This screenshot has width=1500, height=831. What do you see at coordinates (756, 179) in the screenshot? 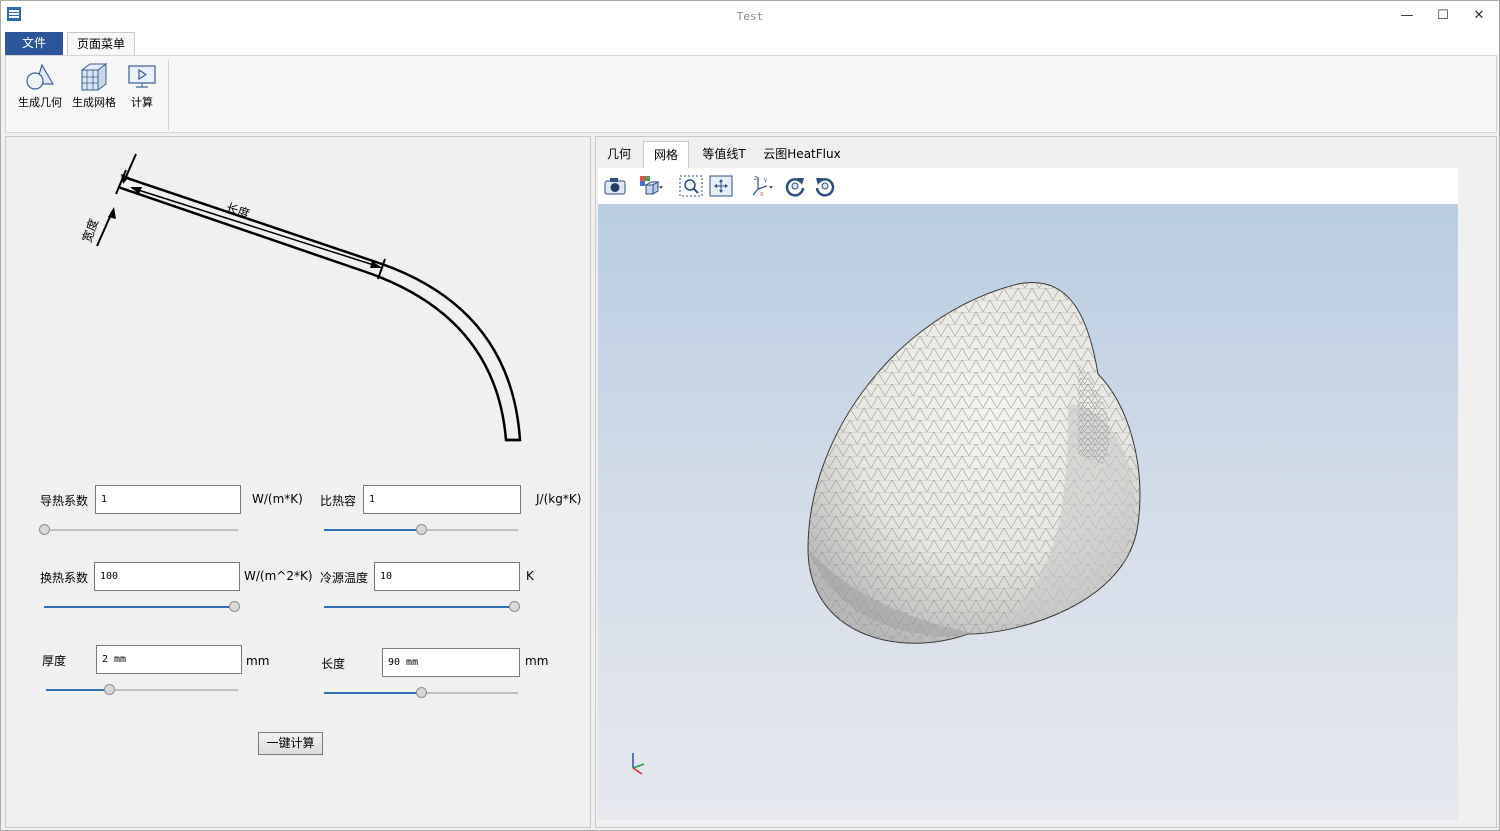
I see `svg-text: Z` at bounding box center [756, 179].